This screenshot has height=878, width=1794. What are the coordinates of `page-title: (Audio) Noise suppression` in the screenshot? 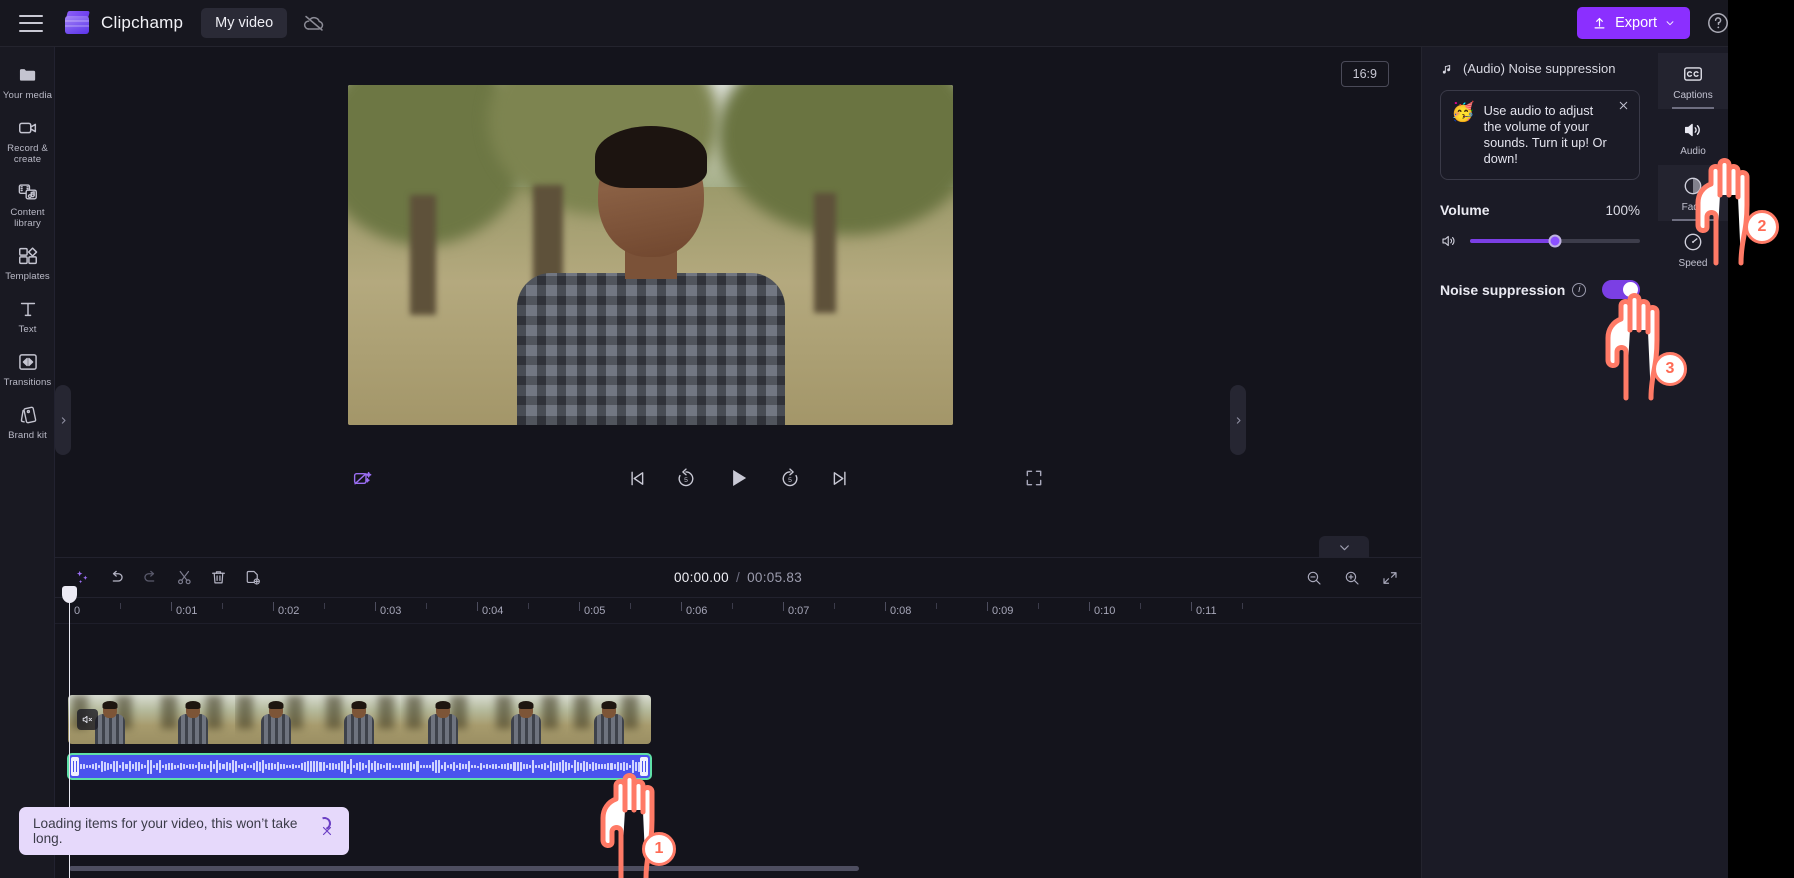 It's located at (1539, 68).